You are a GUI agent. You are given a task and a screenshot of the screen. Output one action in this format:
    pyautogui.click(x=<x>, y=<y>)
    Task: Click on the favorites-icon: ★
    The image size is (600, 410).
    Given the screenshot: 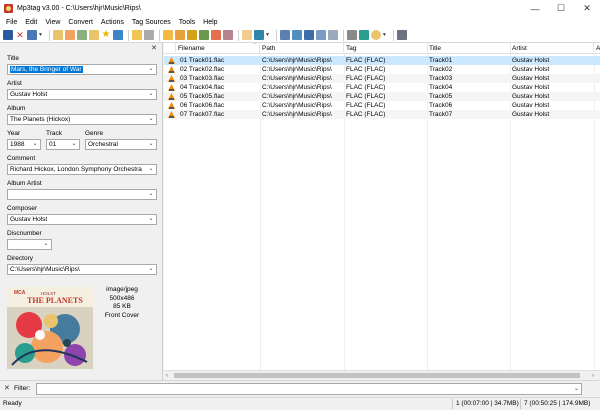 What is the action you would take?
    pyautogui.click(x=106, y=35)
    